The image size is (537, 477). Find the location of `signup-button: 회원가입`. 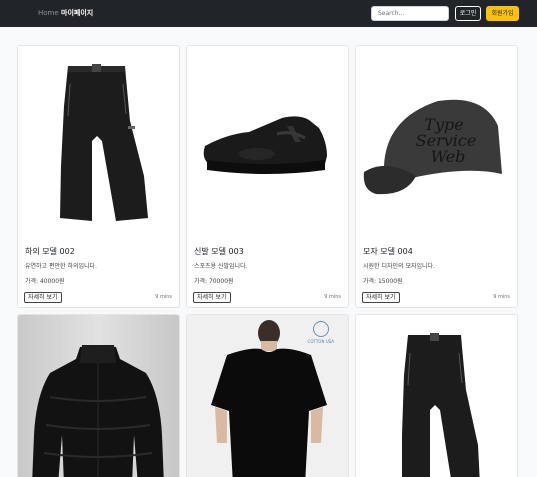

signup-button: 회원가입 is located at coordinates (502, 13).